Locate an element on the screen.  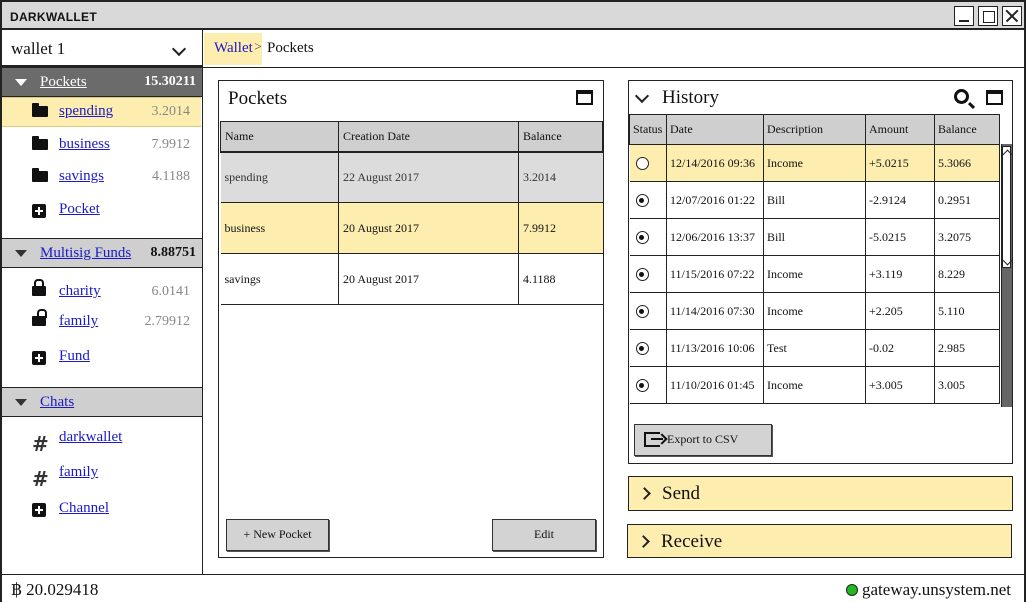
history-scrollbar is located at coordinates (1007, 275).